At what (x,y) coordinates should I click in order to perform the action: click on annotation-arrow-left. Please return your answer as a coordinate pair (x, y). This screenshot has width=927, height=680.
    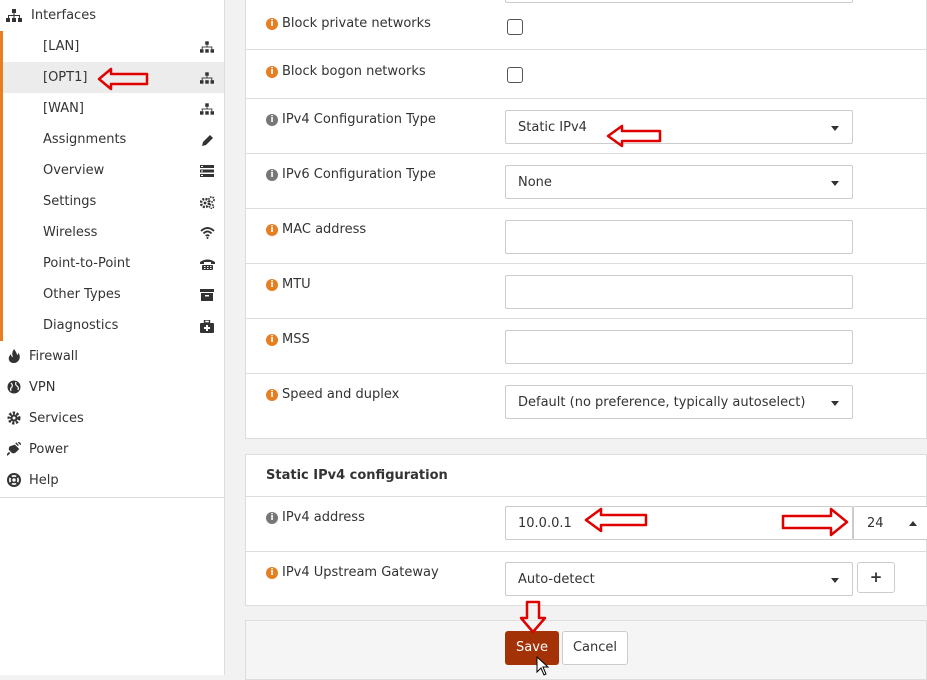
    Looking at the image, I should click on (123, 79).